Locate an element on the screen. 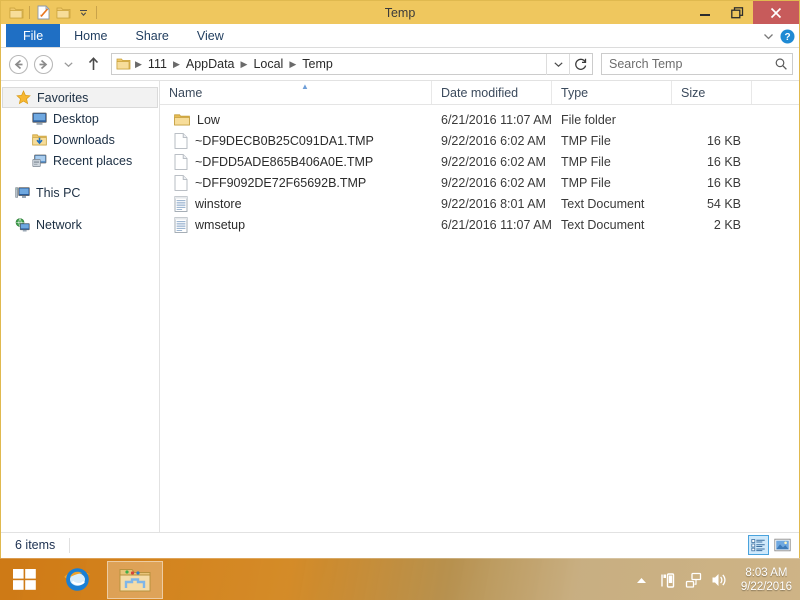 Image resolution: width=800 pixels, height=600 pixels. clock-date: 9/22/2016 is located at coordinates (766, 587).